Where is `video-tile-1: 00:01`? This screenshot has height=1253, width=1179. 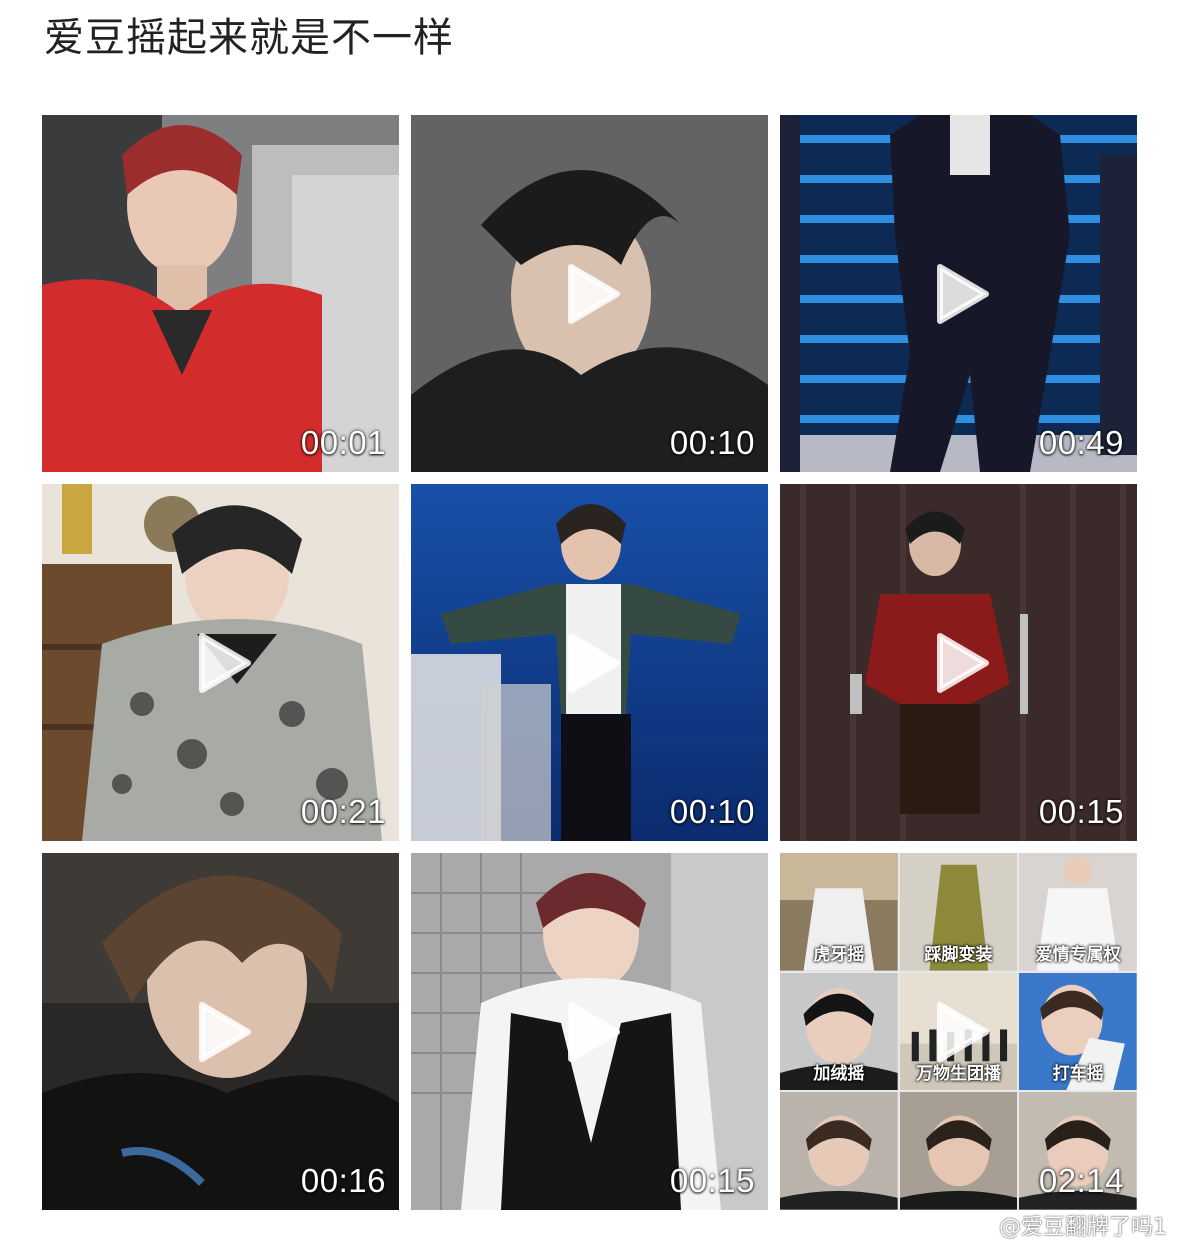 video-tile-1: 00:01 is located at coordinates (220, 293).